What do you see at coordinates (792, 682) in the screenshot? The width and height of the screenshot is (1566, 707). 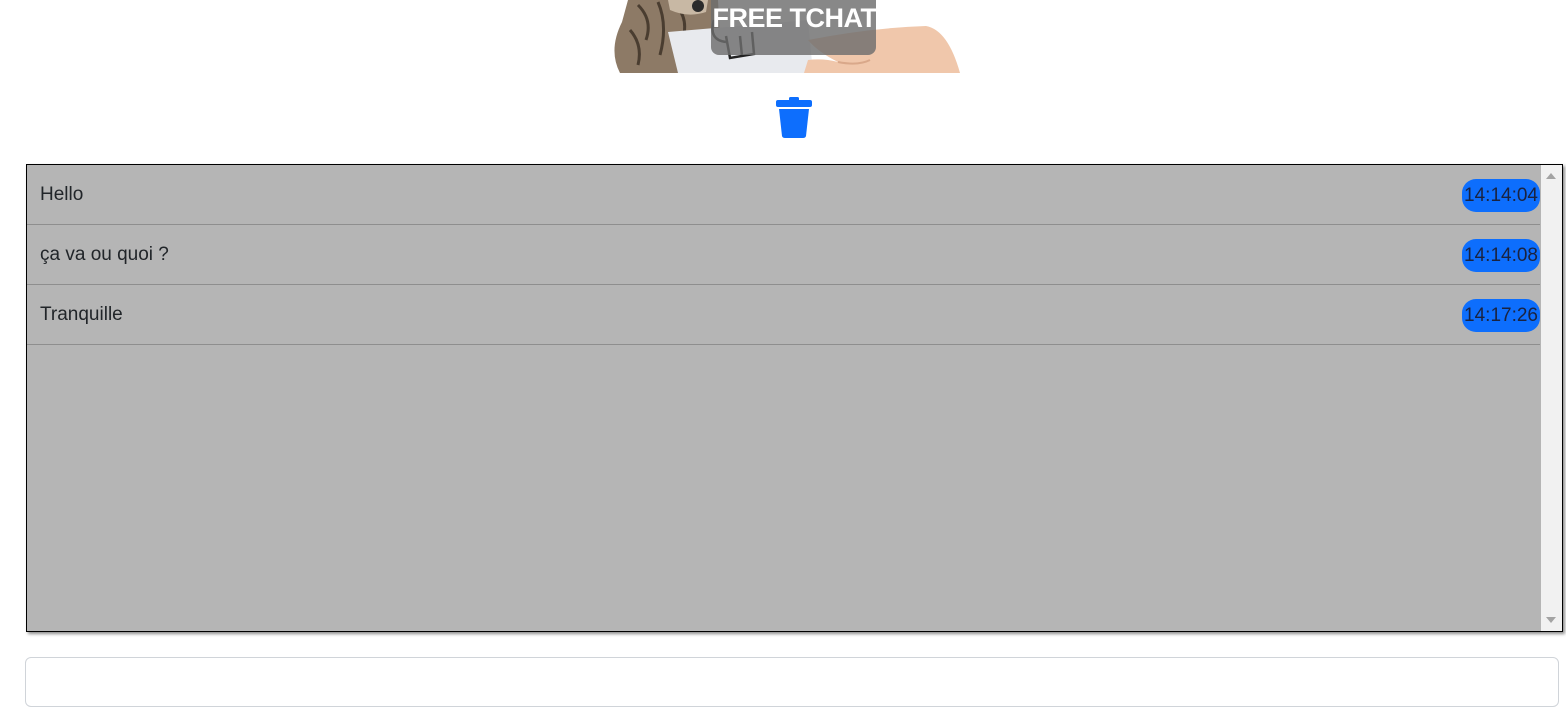 I see `message-input` at bounding box center [792, 682].